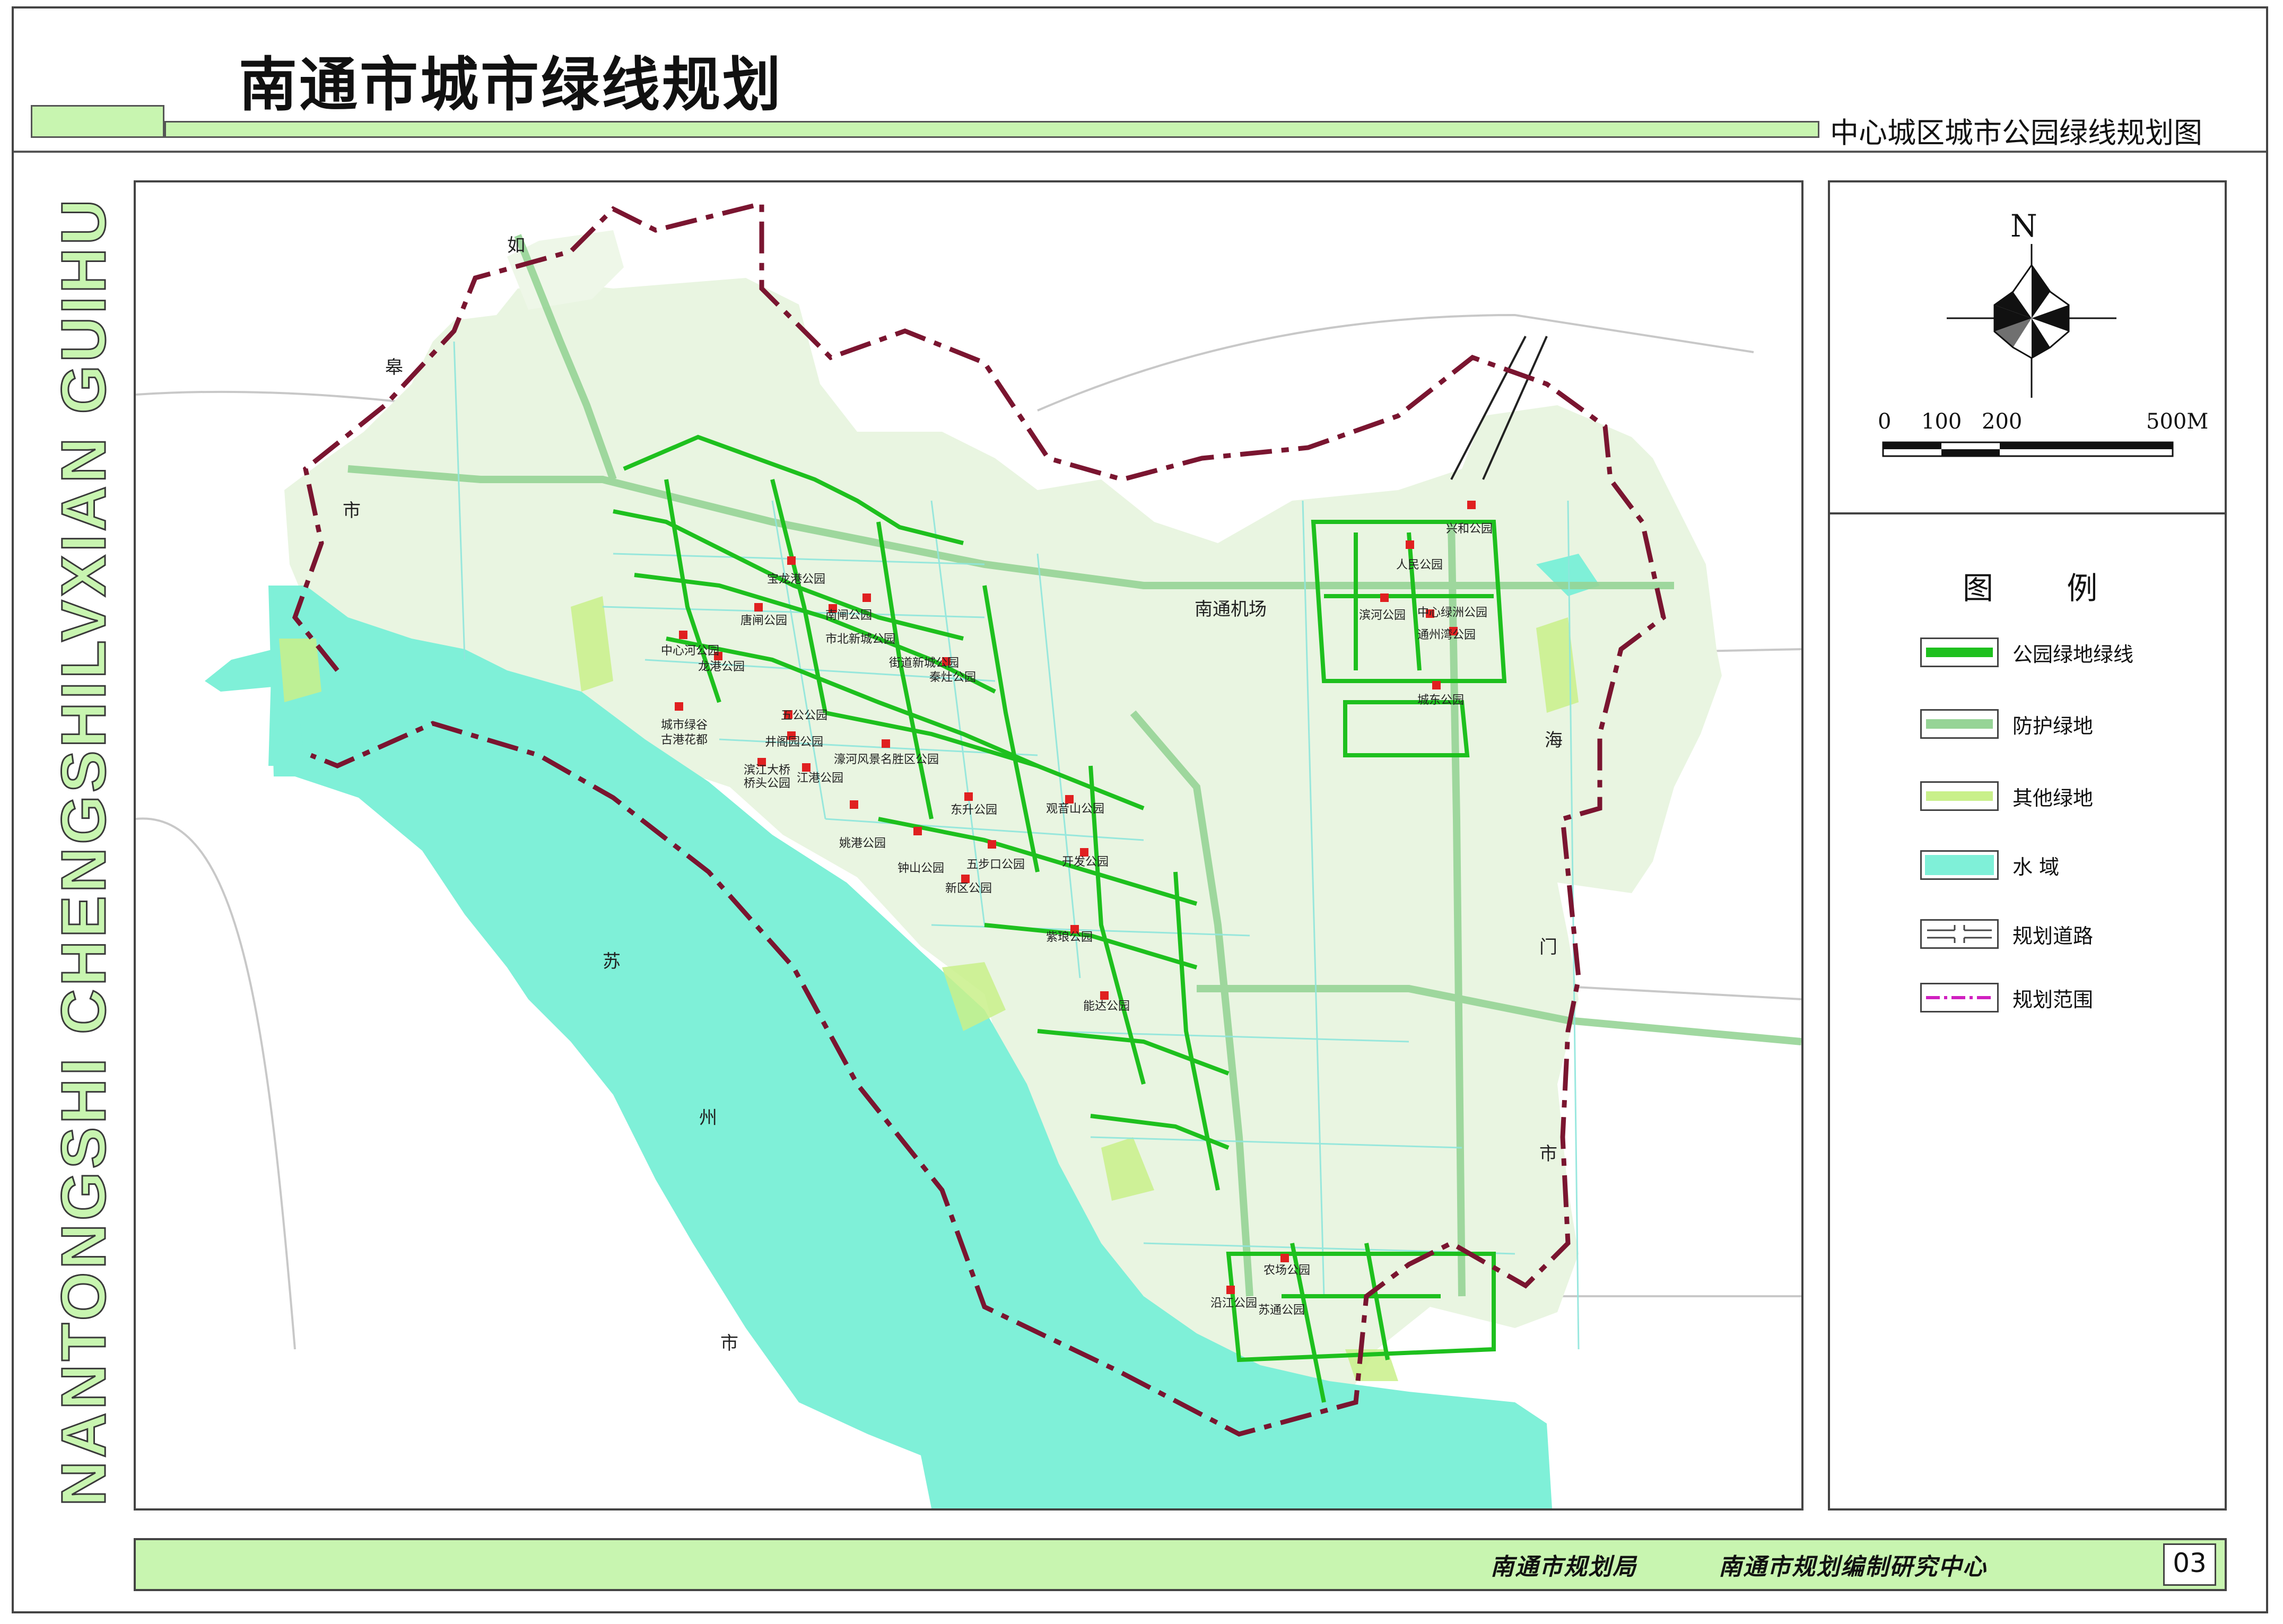 The image size is (2283, 1624). What do you see at coordinates (848, 615) in the screenshot?
I see `park-label: 南闸公园` at bounding box center [848, 615].